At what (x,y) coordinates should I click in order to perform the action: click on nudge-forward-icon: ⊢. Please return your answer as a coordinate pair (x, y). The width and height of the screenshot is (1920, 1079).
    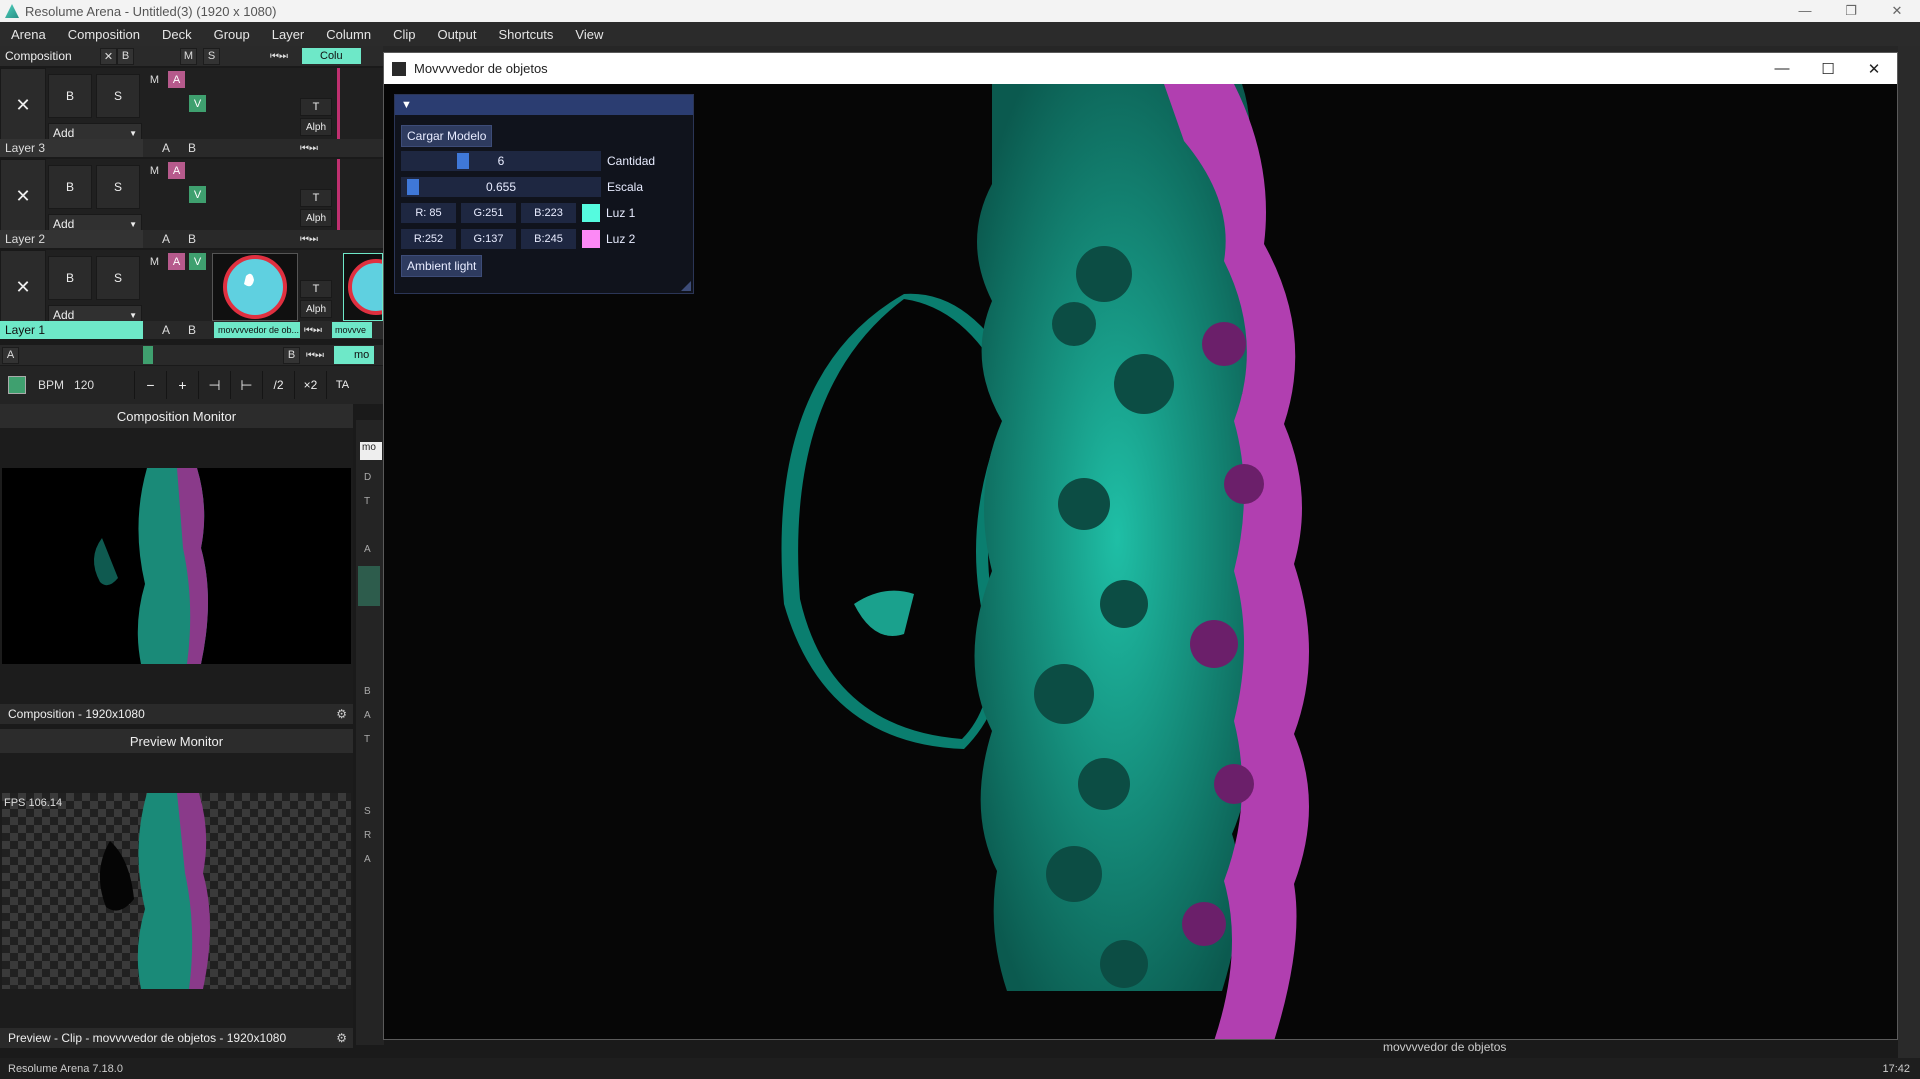
    Looking at the image, I should click on (246, 385).